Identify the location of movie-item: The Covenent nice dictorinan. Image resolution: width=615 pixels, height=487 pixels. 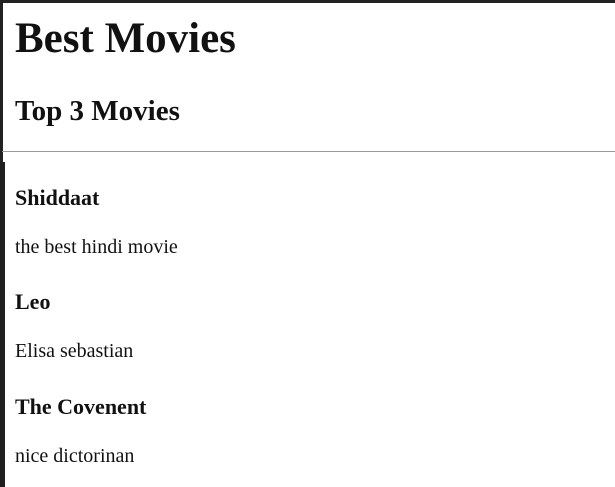
(310, 431).